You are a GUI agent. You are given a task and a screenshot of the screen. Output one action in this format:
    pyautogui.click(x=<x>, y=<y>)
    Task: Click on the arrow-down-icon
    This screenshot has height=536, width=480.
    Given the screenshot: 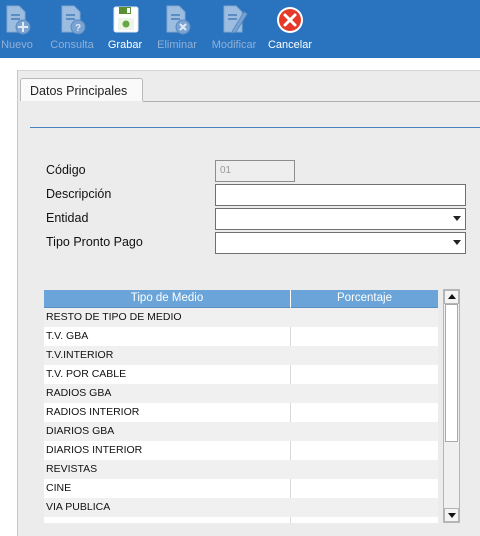 What is the action you would take?
    pyautogui.click(x=452, y=515)
    